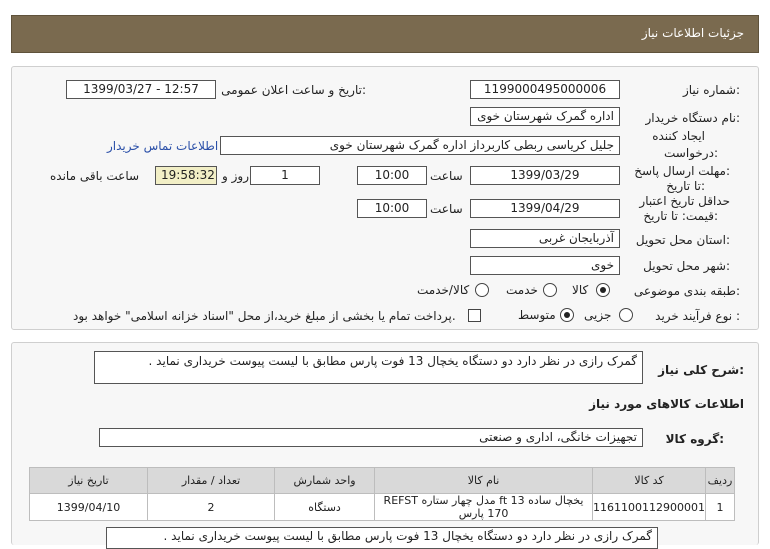 The width and height of the screenshot is (770, 549). Describe the element at coordinates (141, 89) in the screenshot. I see `announce-field: 1399/03/27 - 12:57` at that location.